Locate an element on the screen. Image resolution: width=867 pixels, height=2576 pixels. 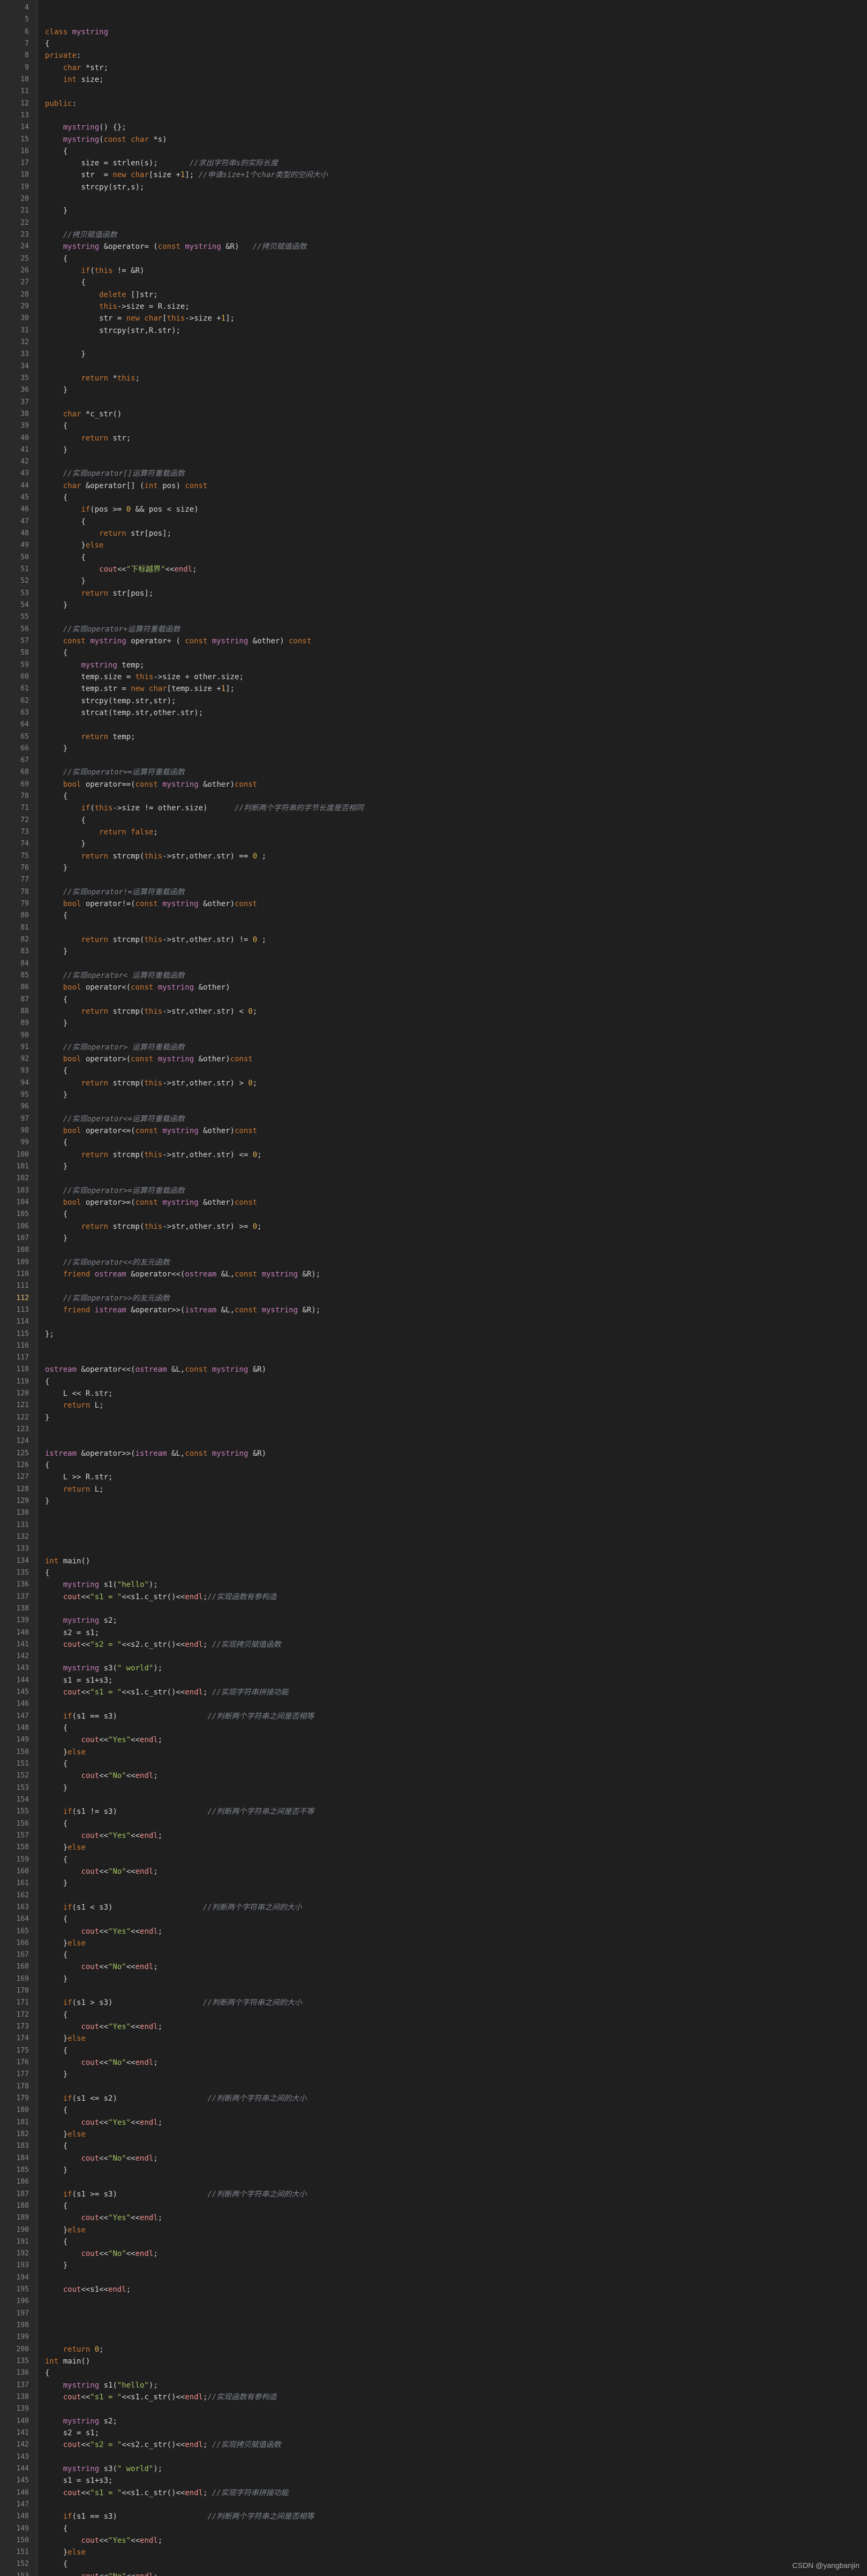
code-line: 30 str = new char[this->size +1]; is located at coordinates (433, 318).